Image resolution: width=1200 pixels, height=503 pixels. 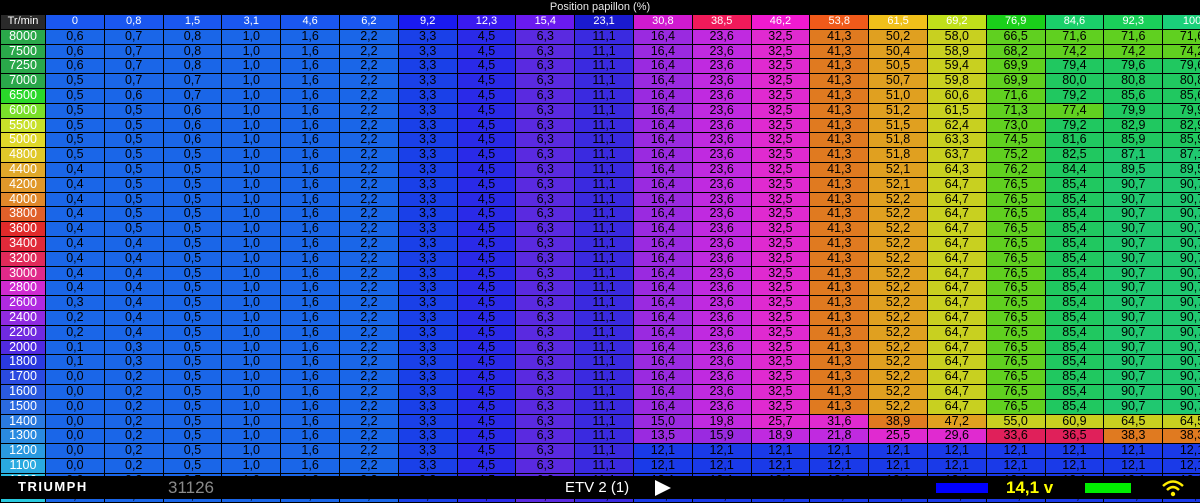 I want to click on map-cell: 71,6, so click(x=1181, y=36).